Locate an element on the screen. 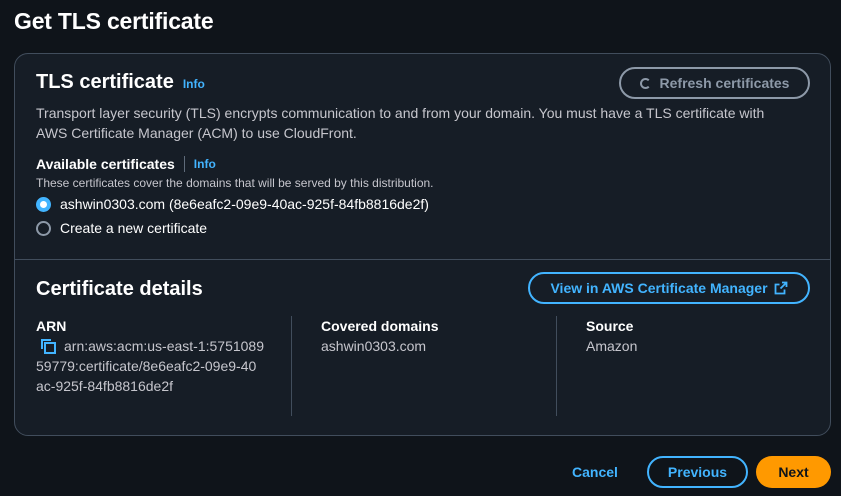 The height and width of the screenshot is (496, 841). source-column: Source Amazon is located at coordinates (611, 337).